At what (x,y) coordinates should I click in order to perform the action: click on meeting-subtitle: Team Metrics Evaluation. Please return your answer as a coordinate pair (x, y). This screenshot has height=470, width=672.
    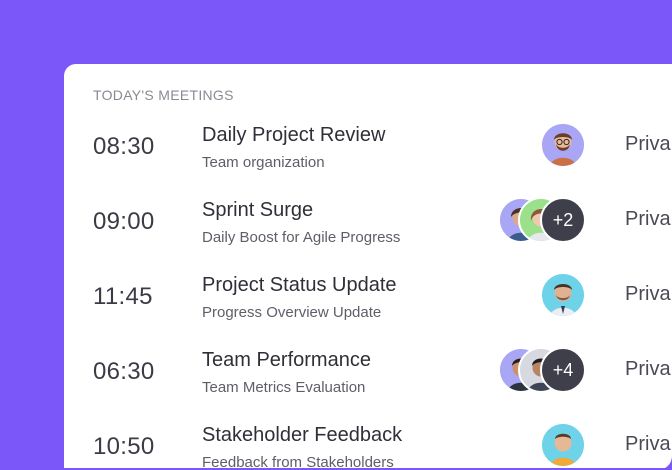
    Looking at the image, I should click on (284, 387).